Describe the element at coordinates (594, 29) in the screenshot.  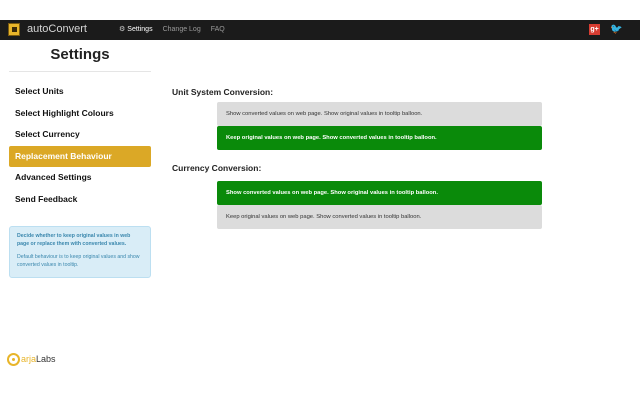
I see `google-plus-icon: g+` at that location.